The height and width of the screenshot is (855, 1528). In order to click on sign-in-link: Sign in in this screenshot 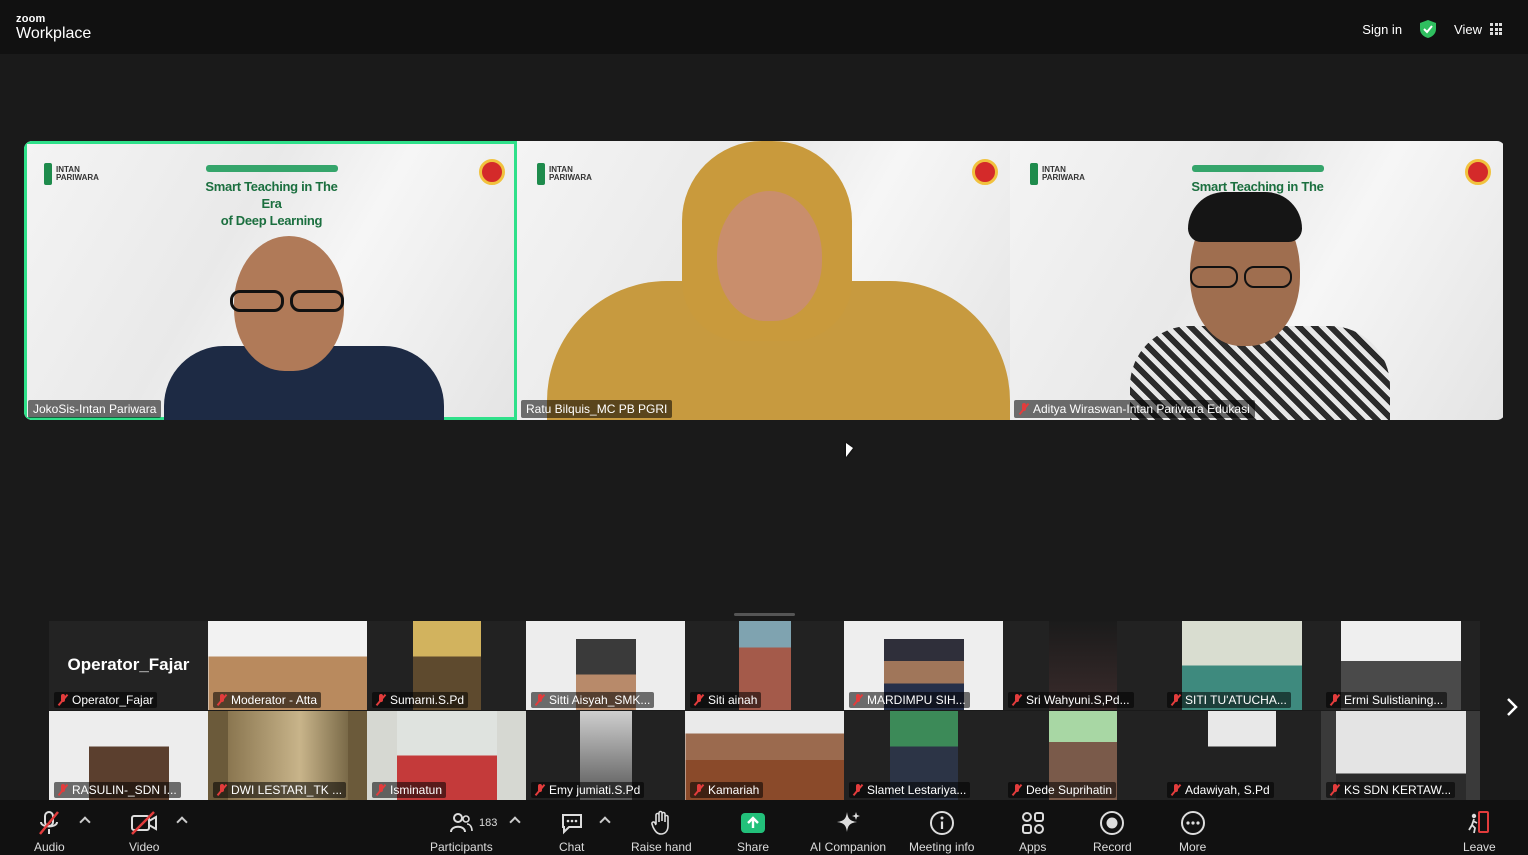, I will do `click(1382, 29)`.